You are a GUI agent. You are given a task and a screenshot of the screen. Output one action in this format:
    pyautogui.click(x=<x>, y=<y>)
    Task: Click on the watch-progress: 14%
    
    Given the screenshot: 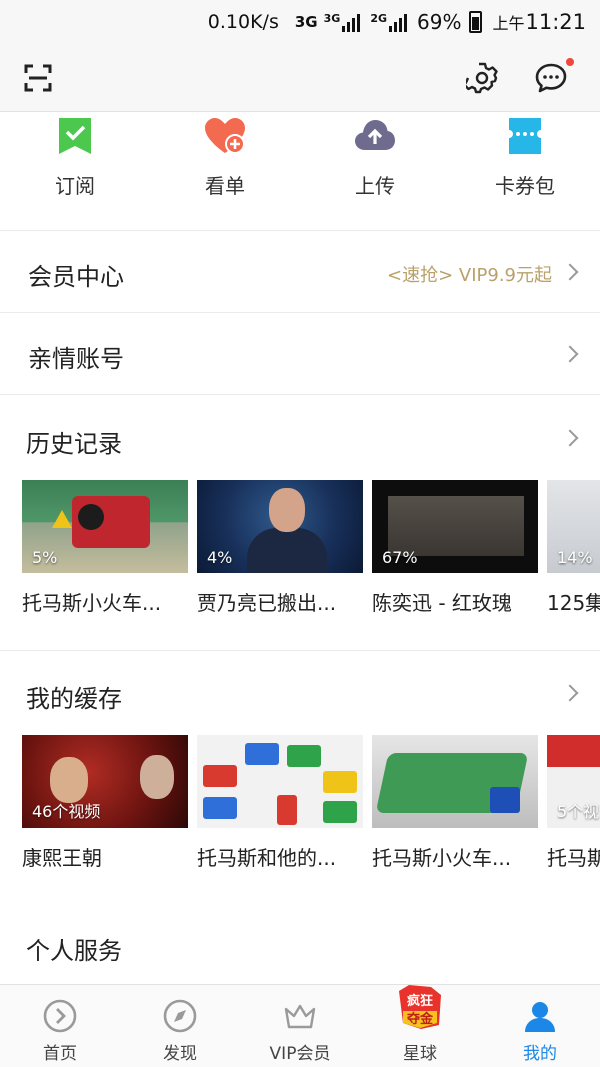 What is the action you would take?
    pyautogui.click(x=575, y=557)
    